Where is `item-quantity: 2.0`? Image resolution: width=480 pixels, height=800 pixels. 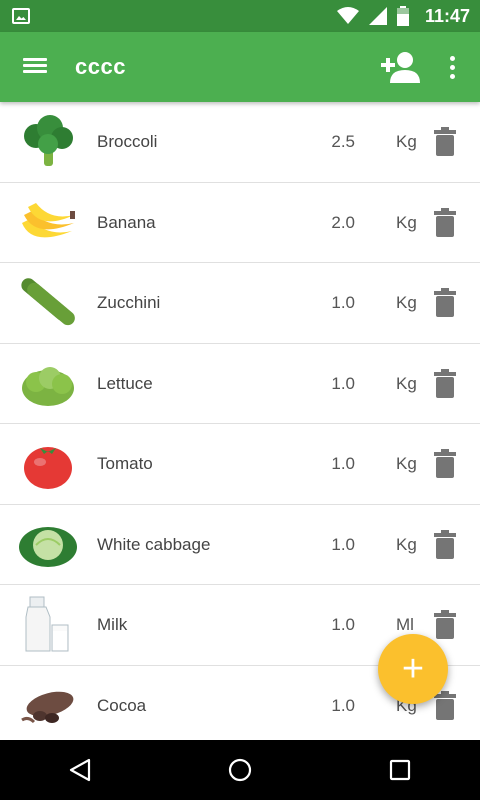
item-quantity: 2.0 is located at coordinates (343, 222).